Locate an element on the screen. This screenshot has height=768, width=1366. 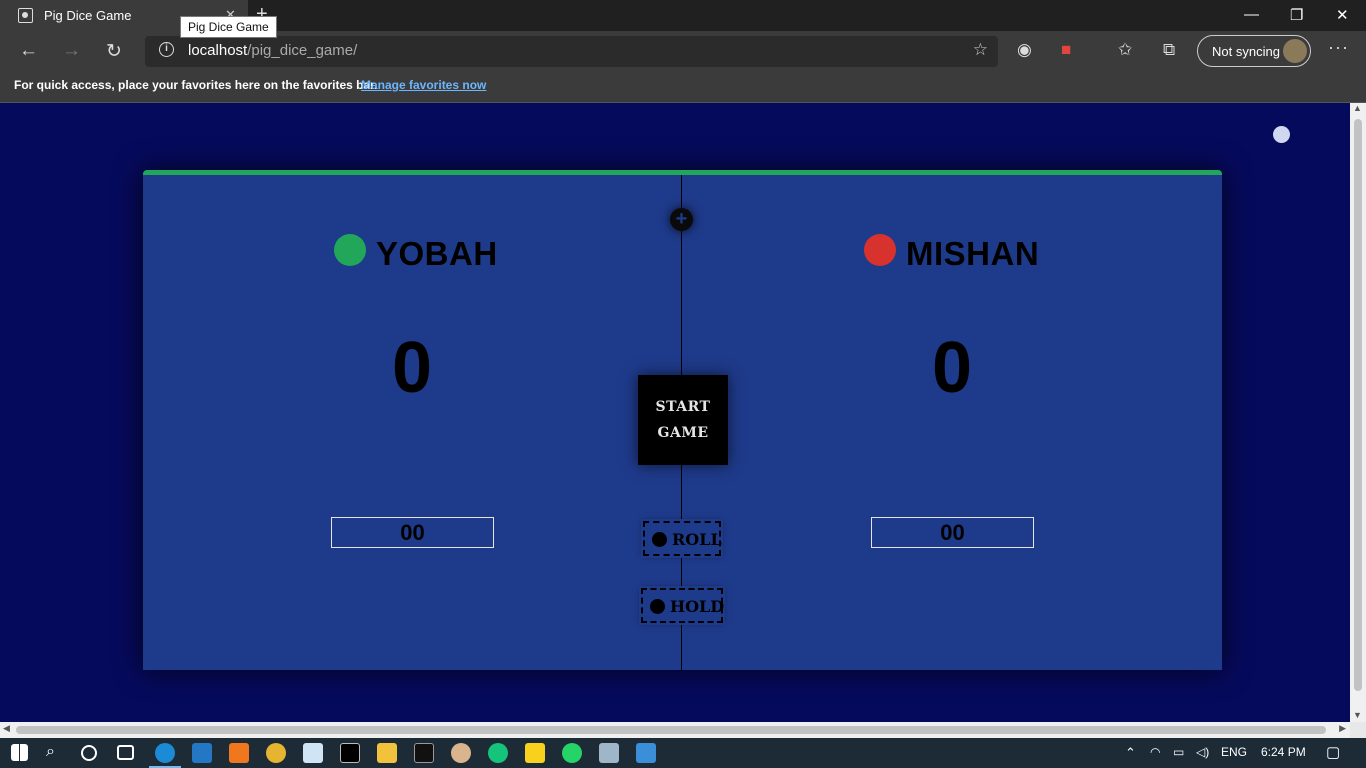
theme-toggle-dot is located at coordinates (1281, 134).